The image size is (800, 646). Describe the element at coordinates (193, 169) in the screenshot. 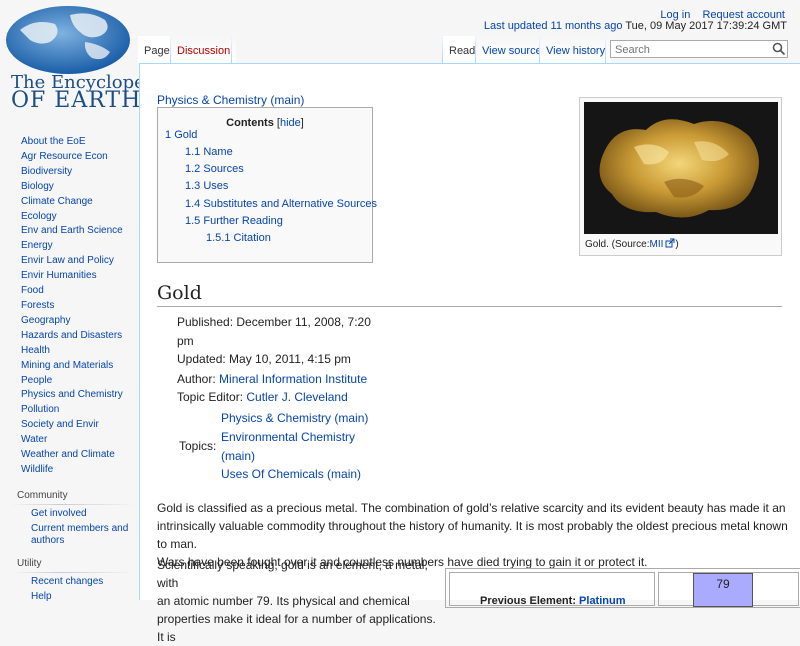

I see `toc-entry-number: 1.2` at that location.